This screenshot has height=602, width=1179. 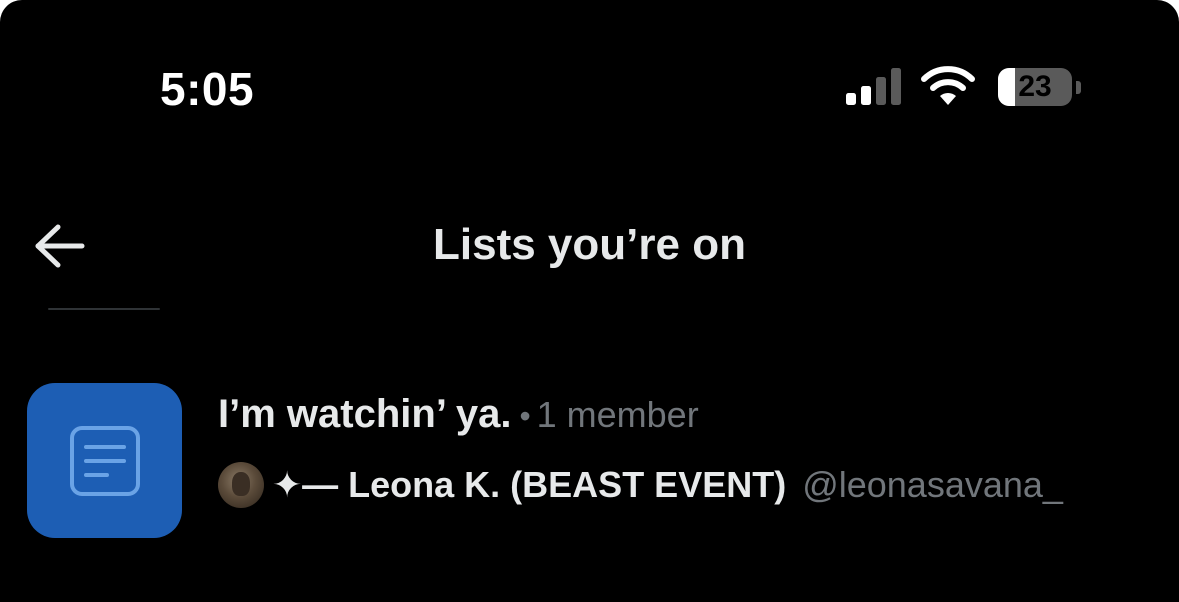 I want to click on owner-display-name: ✦— Leona K. (BEAST EVENT), so click(x=529, y=485).